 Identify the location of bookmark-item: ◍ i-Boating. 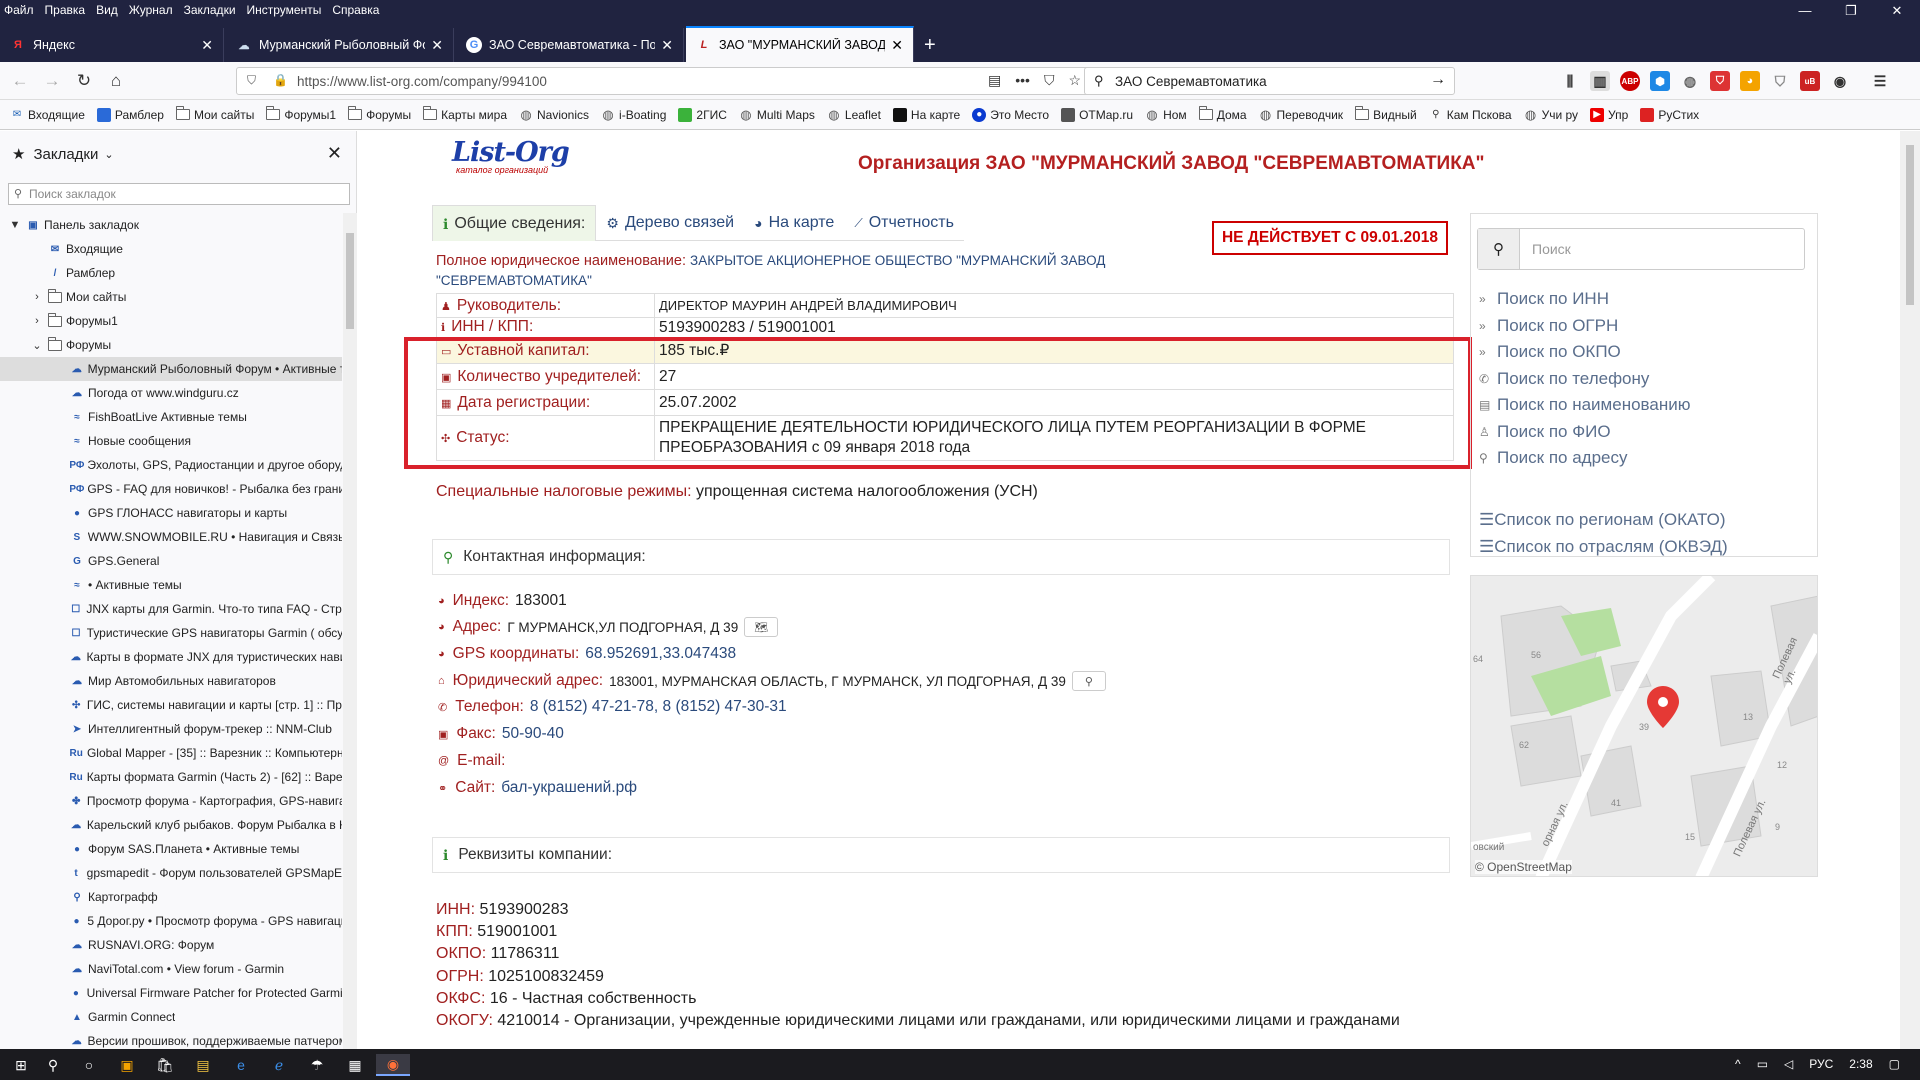
(633, 114).